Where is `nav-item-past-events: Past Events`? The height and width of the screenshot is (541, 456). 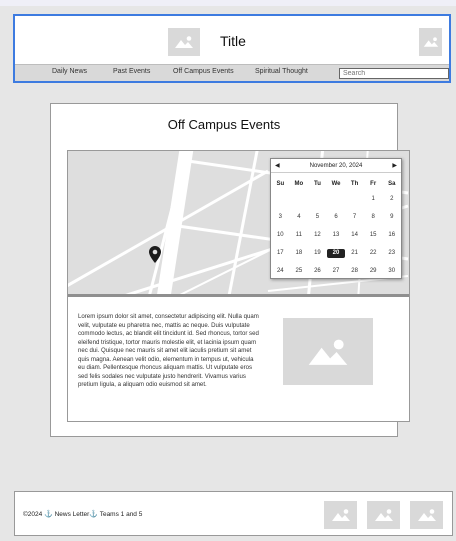 nav-item-past-events: Past Events is located at coordinates (131, 71).